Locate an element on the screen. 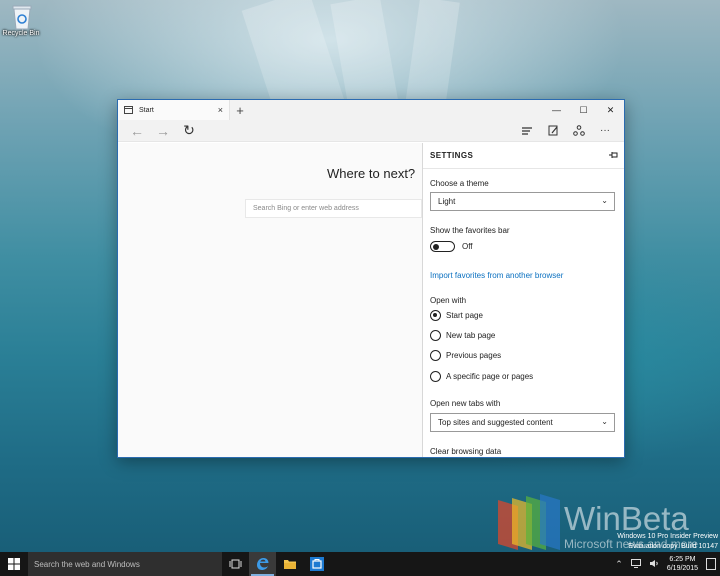 Image resolution: width=720 pixels, height=576 pixels. settings-title: SETTINGS is located at coordinates (452, 155).